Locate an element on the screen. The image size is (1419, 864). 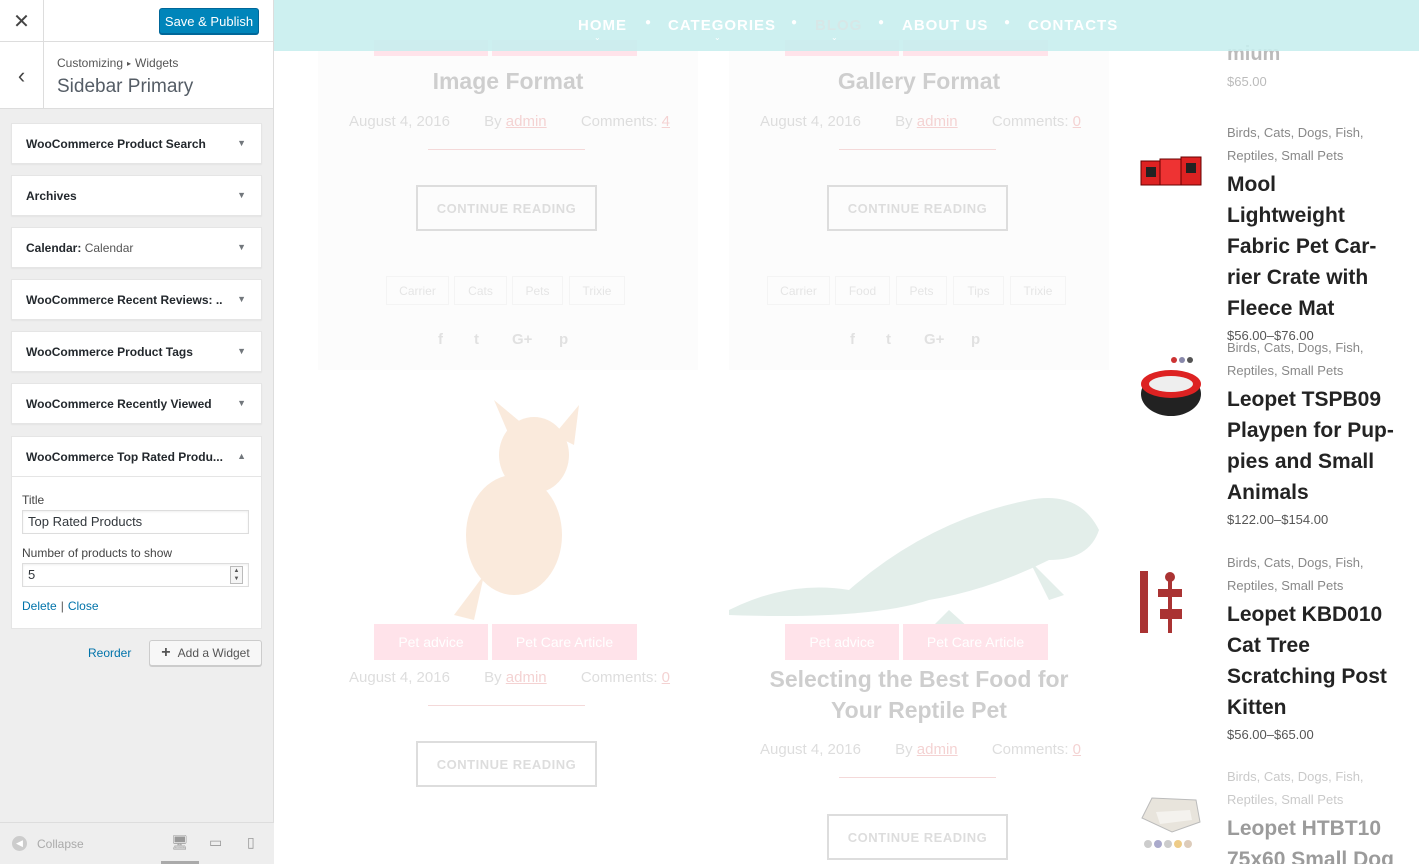
delete-link: Delete is located at coordinates (39, 606).